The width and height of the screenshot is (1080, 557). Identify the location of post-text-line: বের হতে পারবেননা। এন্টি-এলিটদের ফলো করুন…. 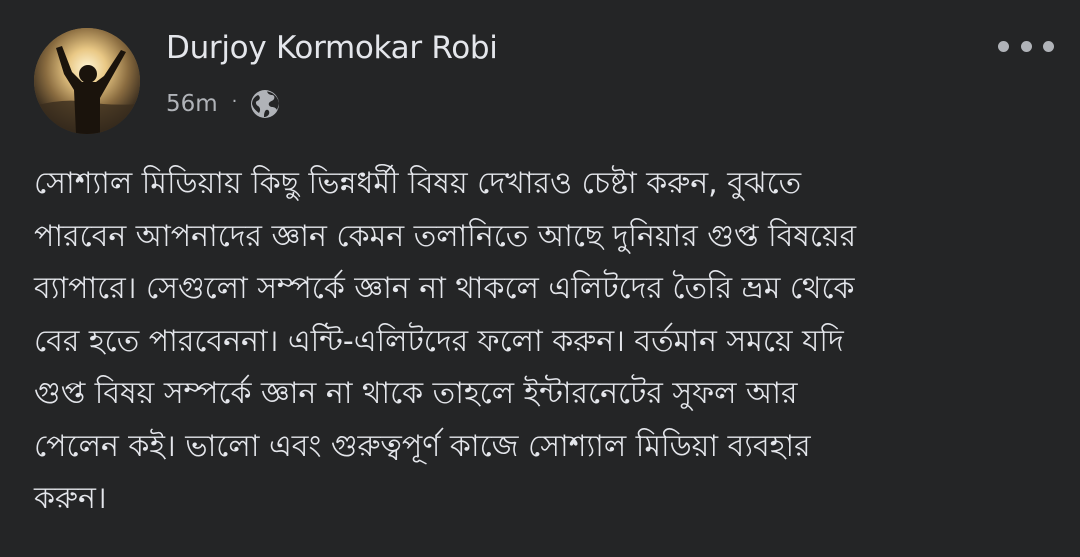
(439, 341).